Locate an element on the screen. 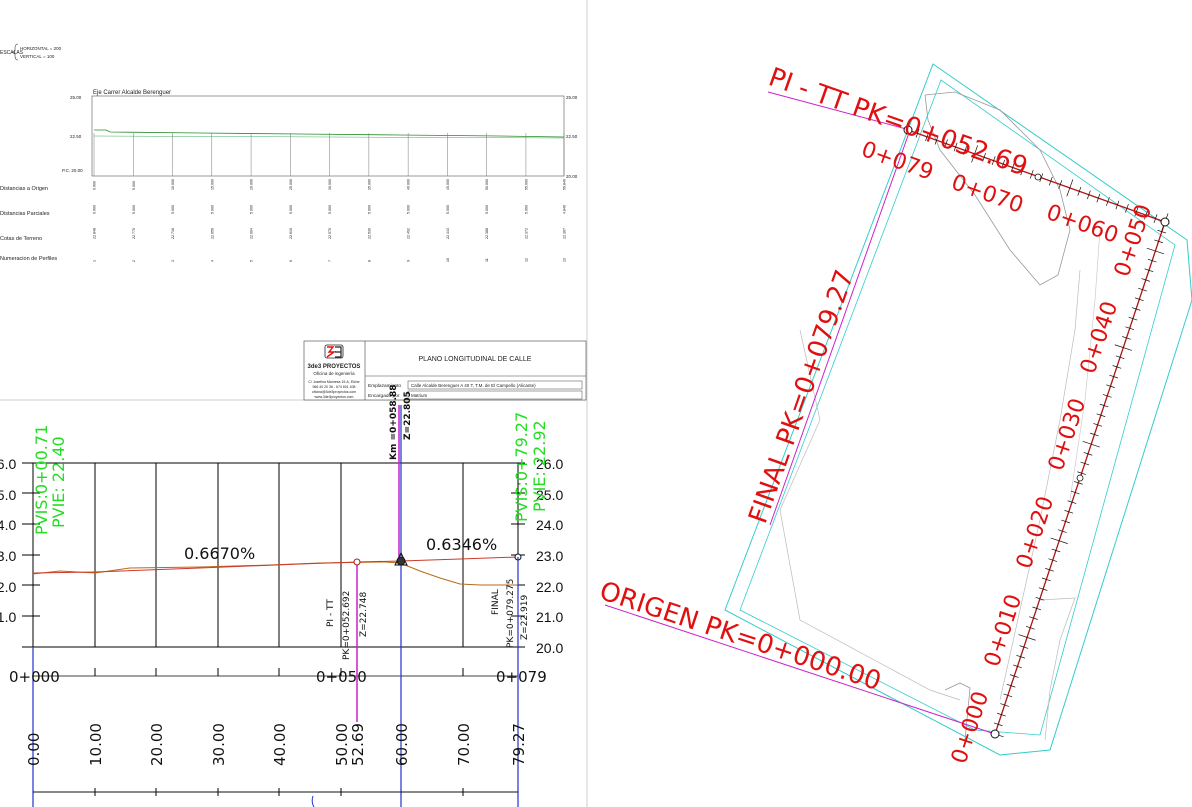 The width and height of the screenshot is (1192, 807). pvis-right-label: PVIS:0+79.27 is located at coordinates (521, 467).